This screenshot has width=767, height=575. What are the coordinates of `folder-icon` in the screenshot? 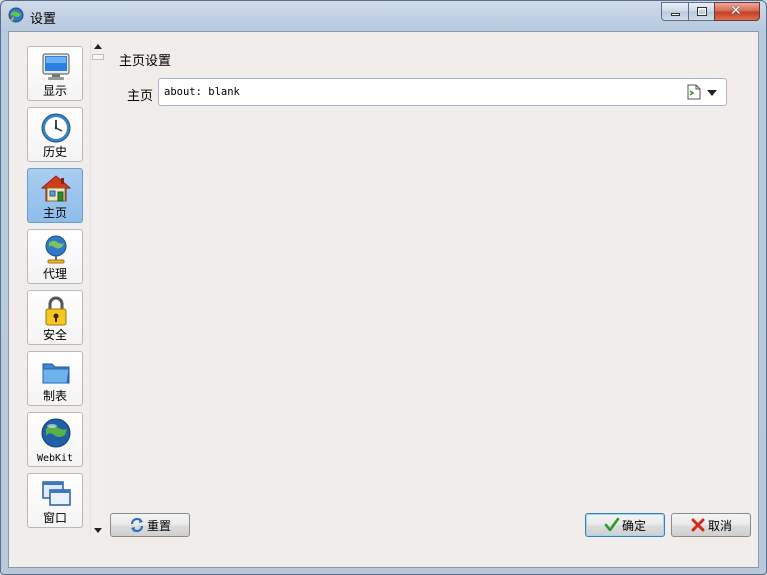 It's located at (56, 373).